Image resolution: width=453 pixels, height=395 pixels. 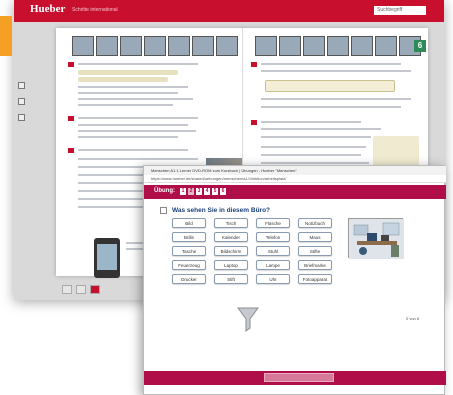 I want to click on phone-screen-image, so click(x=107, y=257).